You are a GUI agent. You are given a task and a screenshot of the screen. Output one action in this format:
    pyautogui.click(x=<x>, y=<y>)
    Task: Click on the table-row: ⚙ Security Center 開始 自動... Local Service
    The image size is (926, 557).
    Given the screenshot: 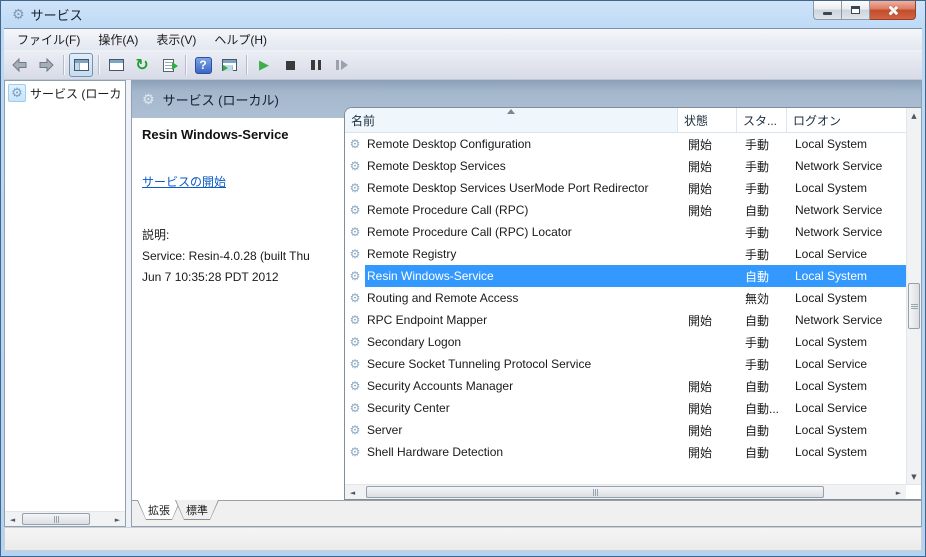 What is the action you would take?
    pyautogui.click(x=625, y=408)
    